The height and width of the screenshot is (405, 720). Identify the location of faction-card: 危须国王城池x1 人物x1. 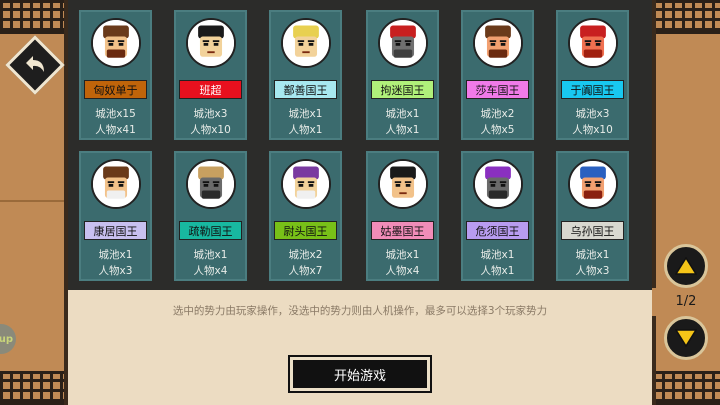
(497, 216).